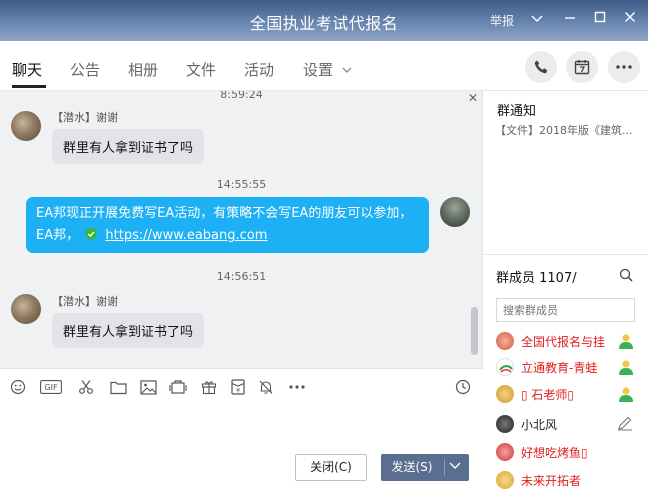 This screenshot has width=648, height=495. Describe the element at coordinates (455, 467) in the screenshot. I see `send-options-chevron-icon` at that location.